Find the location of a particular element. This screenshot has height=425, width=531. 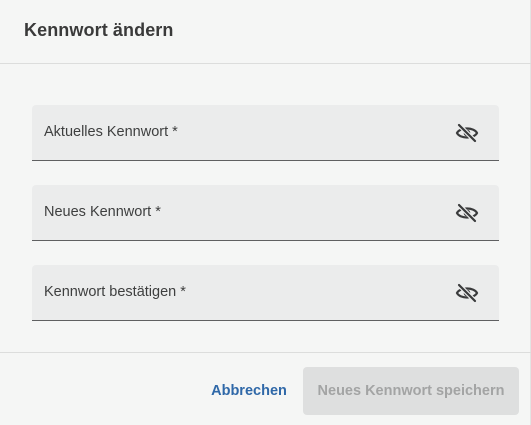

save-new-password-button: Neues Kennwort speichern is located at coordinates (411, 391).